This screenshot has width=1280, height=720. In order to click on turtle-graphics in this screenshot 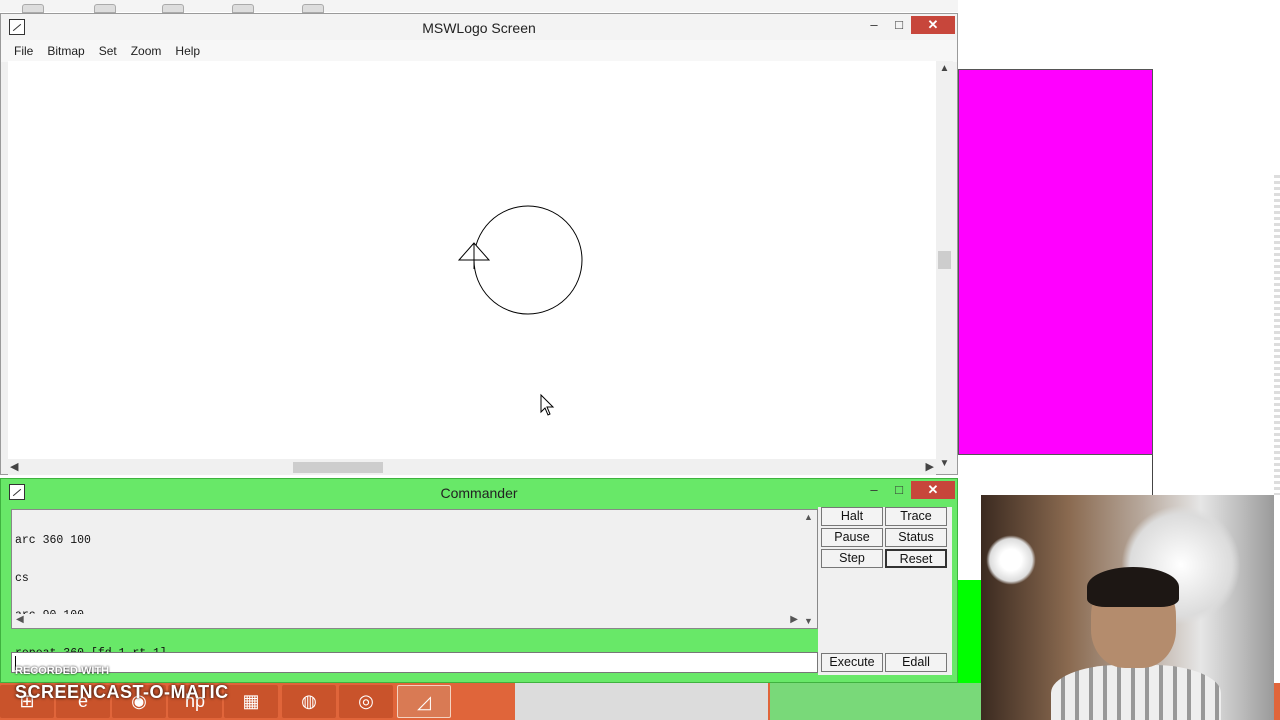, I will do `click(520, 310)`.